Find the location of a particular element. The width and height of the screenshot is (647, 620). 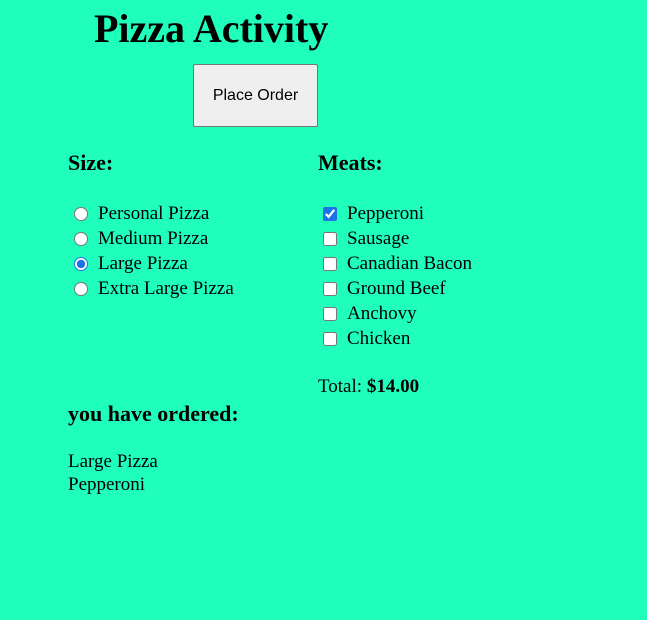

size-option-extra-large: Extra Large Pizza is located at coordinates (183, 288).